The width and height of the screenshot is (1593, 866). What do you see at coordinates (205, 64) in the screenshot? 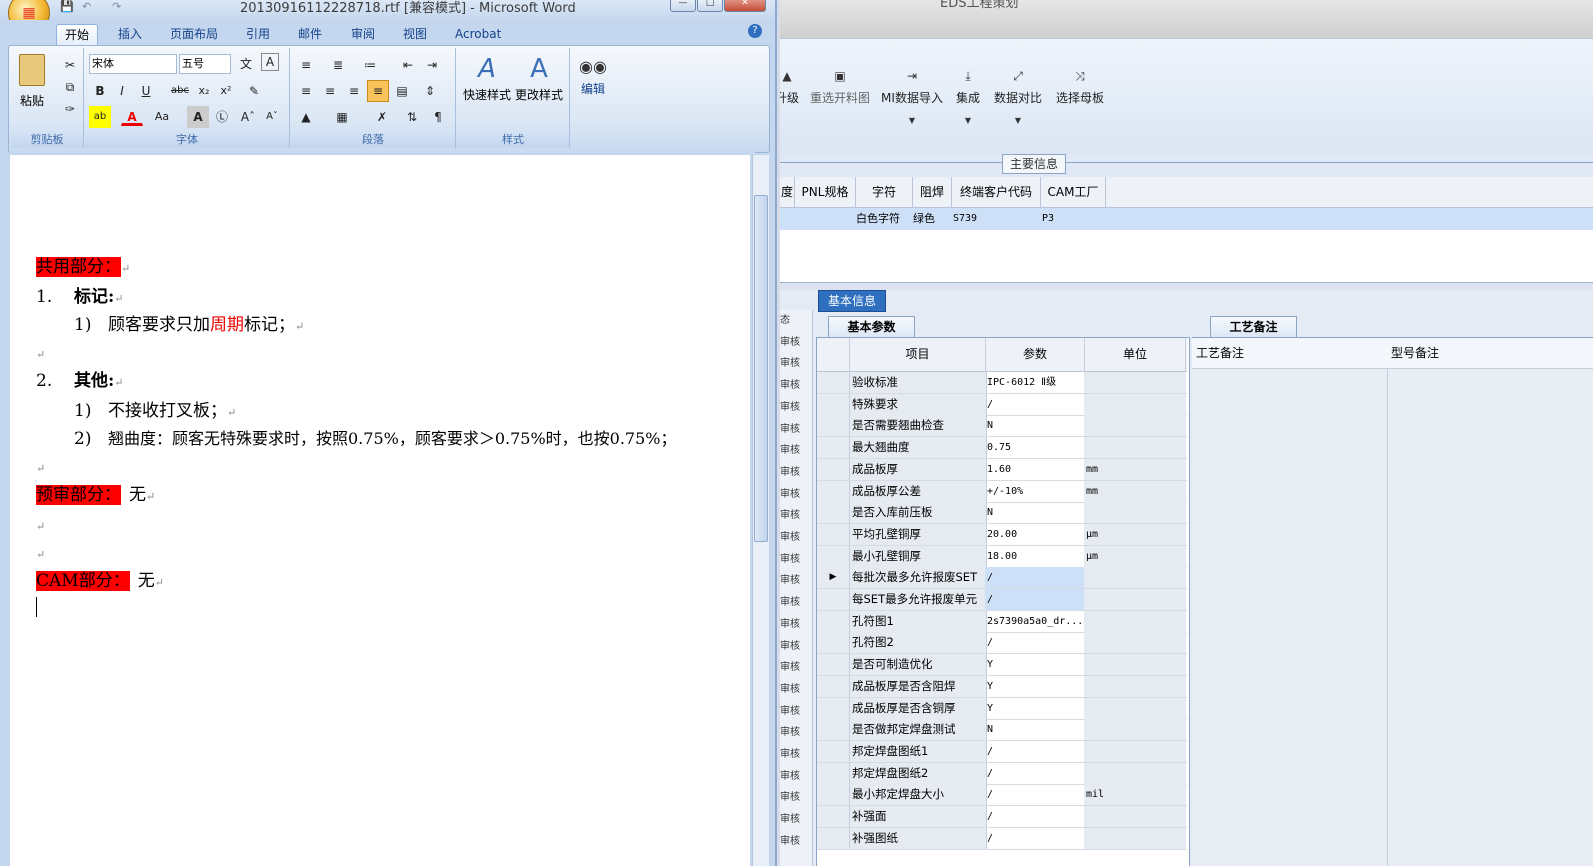
I see `font-size-combo: 五号` at bounding box center [205, 64].